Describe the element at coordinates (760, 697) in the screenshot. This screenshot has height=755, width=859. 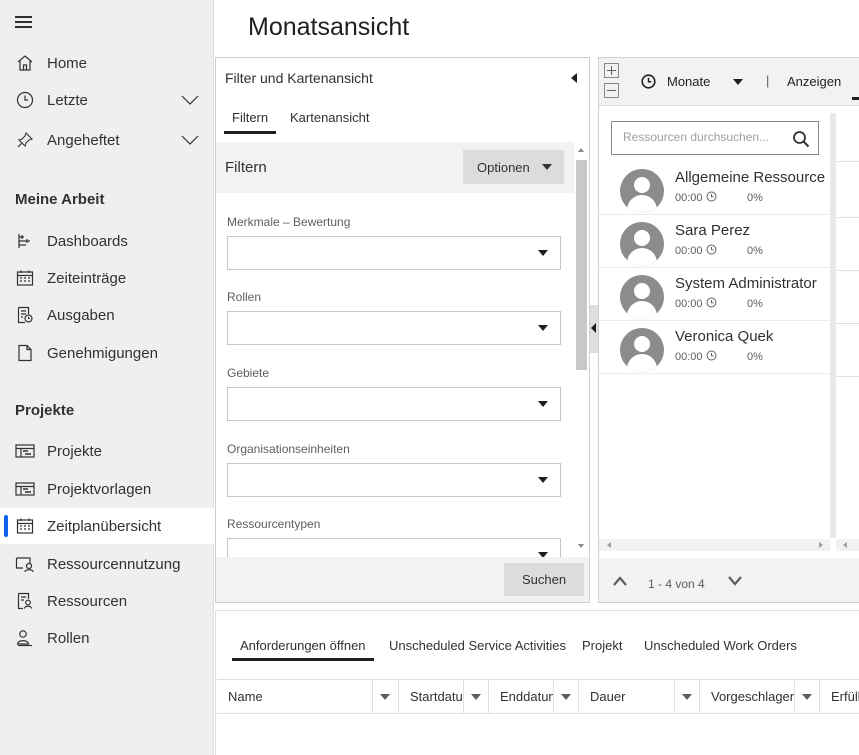
I see `column-header-proposed: Vorgeschlagen` at that location.